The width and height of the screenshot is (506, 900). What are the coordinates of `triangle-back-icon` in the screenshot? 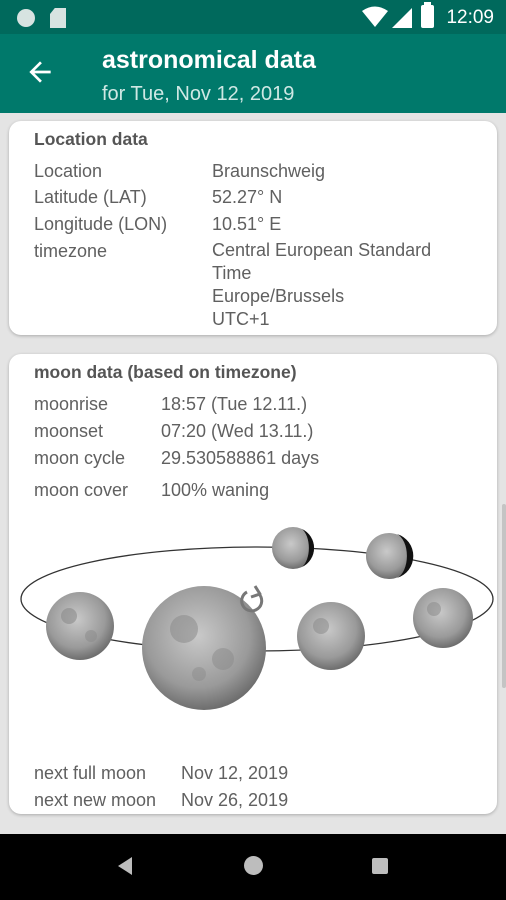 It's located at (125, 866).